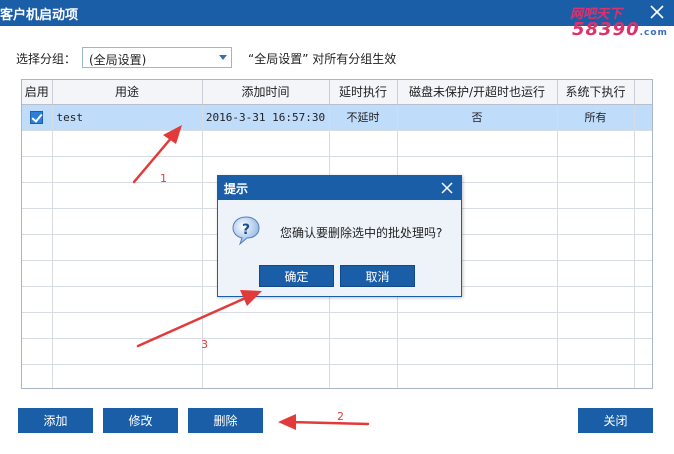 The width and height of the screenshot is (674, 454). I want to click on group-note: “全局设置” 对所有分组生效, so click(322, 59).